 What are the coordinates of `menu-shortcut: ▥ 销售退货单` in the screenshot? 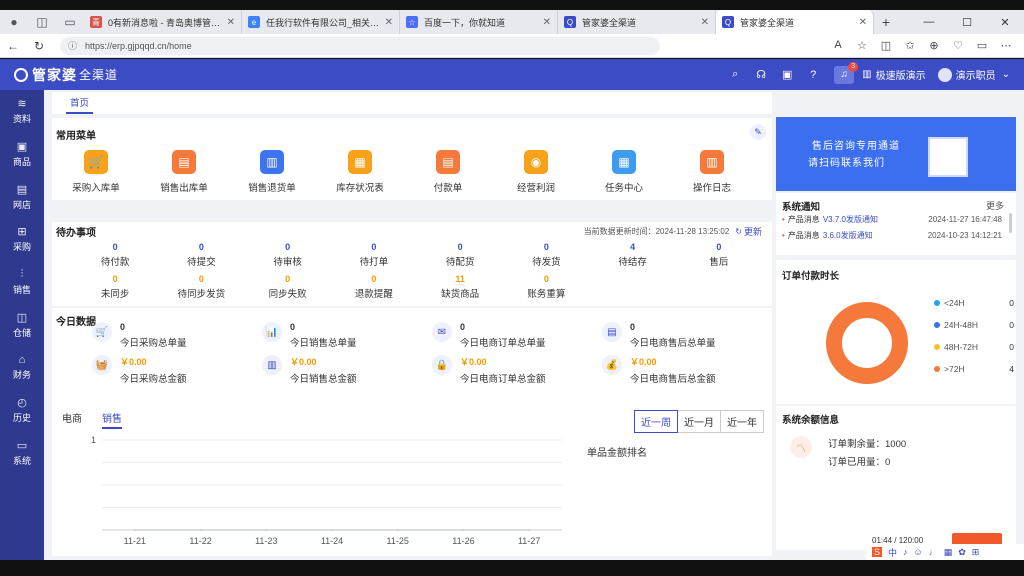 It's located at (272, 172).